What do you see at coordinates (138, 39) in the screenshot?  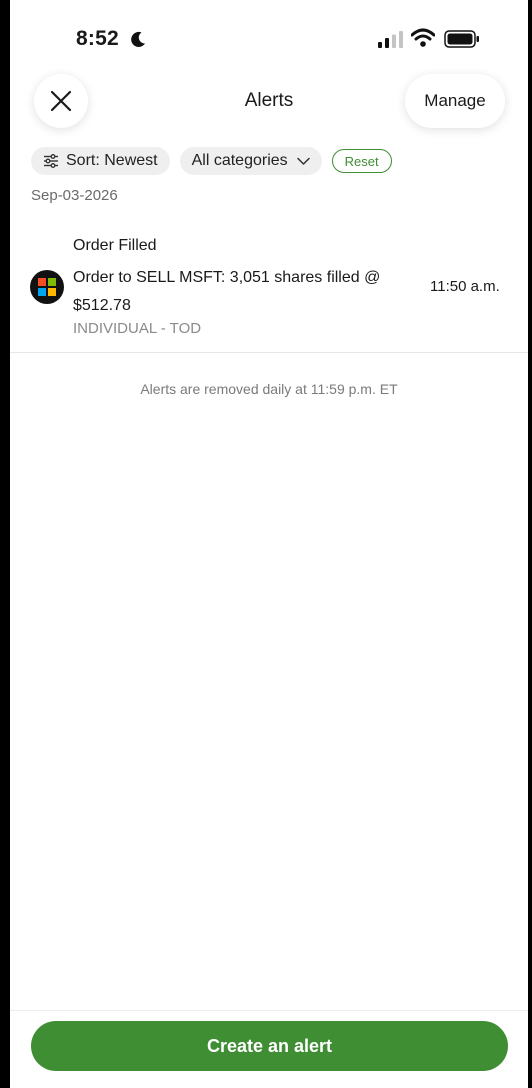 I see `moon-icon` at bounding box center [138, 39].